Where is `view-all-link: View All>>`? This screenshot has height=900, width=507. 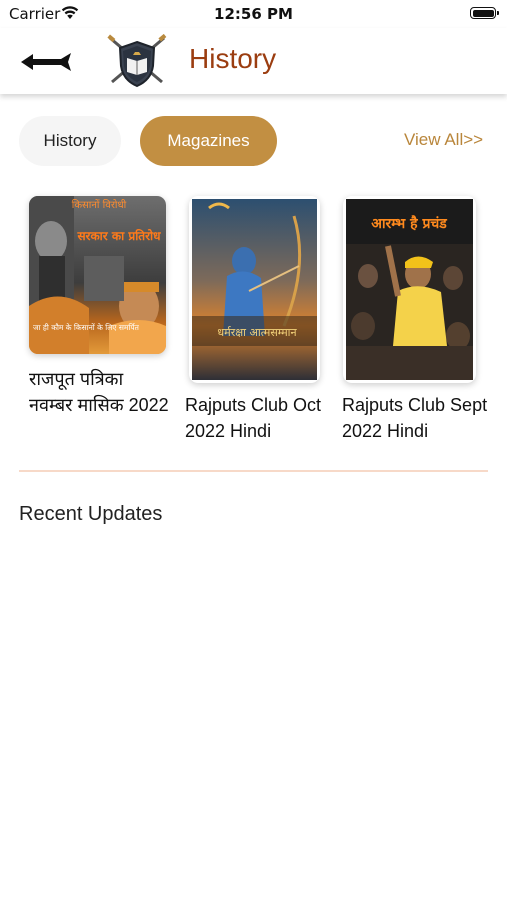 view-all-link: View All>> is located at coordinates (443, 140).